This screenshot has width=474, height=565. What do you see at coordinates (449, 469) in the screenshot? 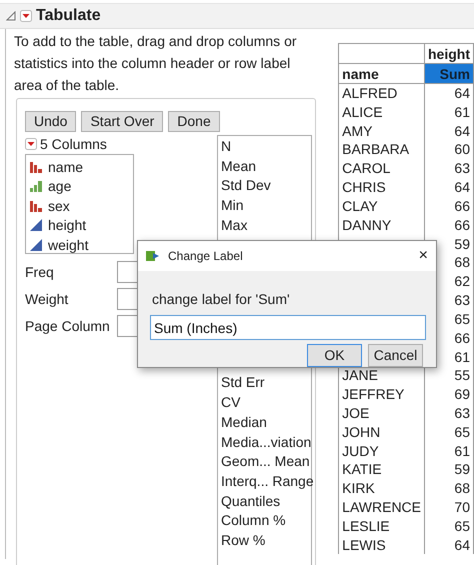
I see `table-cell: 59` at bounding box center [449, 469].